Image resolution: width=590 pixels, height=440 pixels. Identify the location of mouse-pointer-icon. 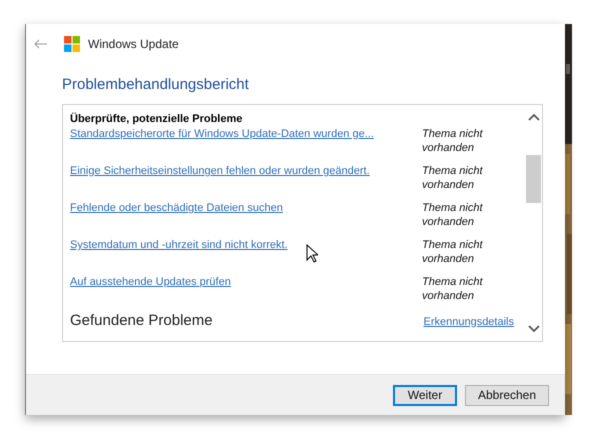
(312, 253).